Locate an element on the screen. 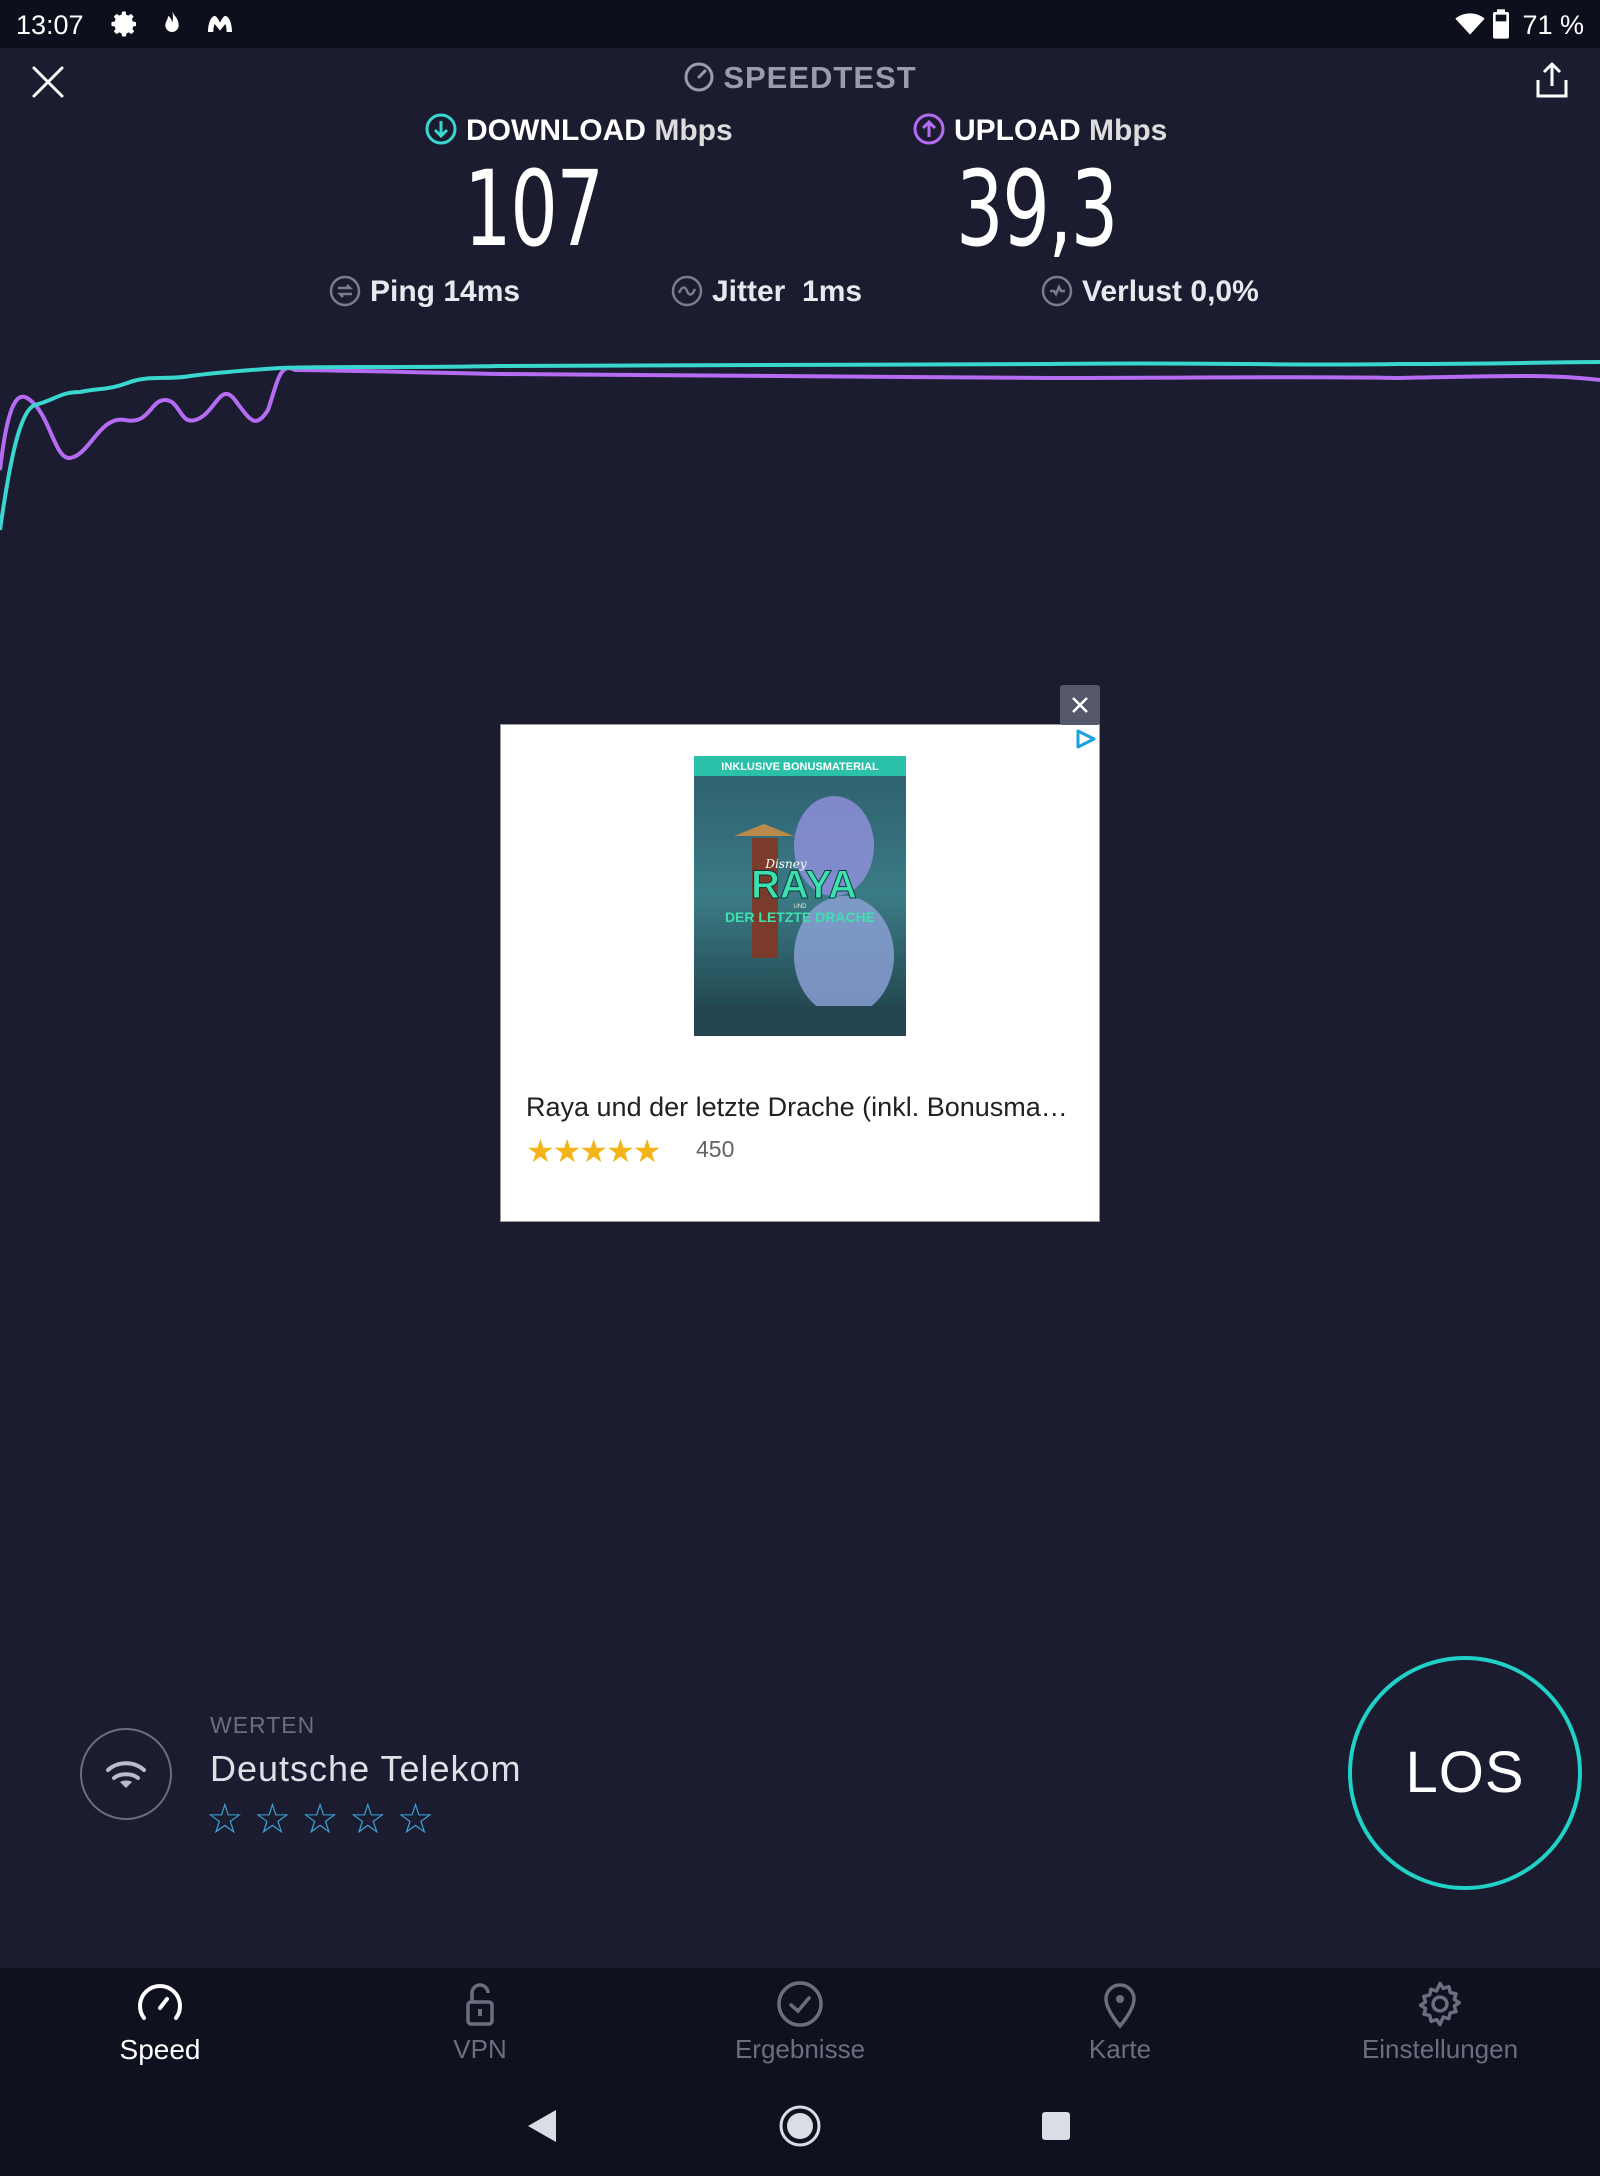  share-icon is located at coordinates (1552, 80).